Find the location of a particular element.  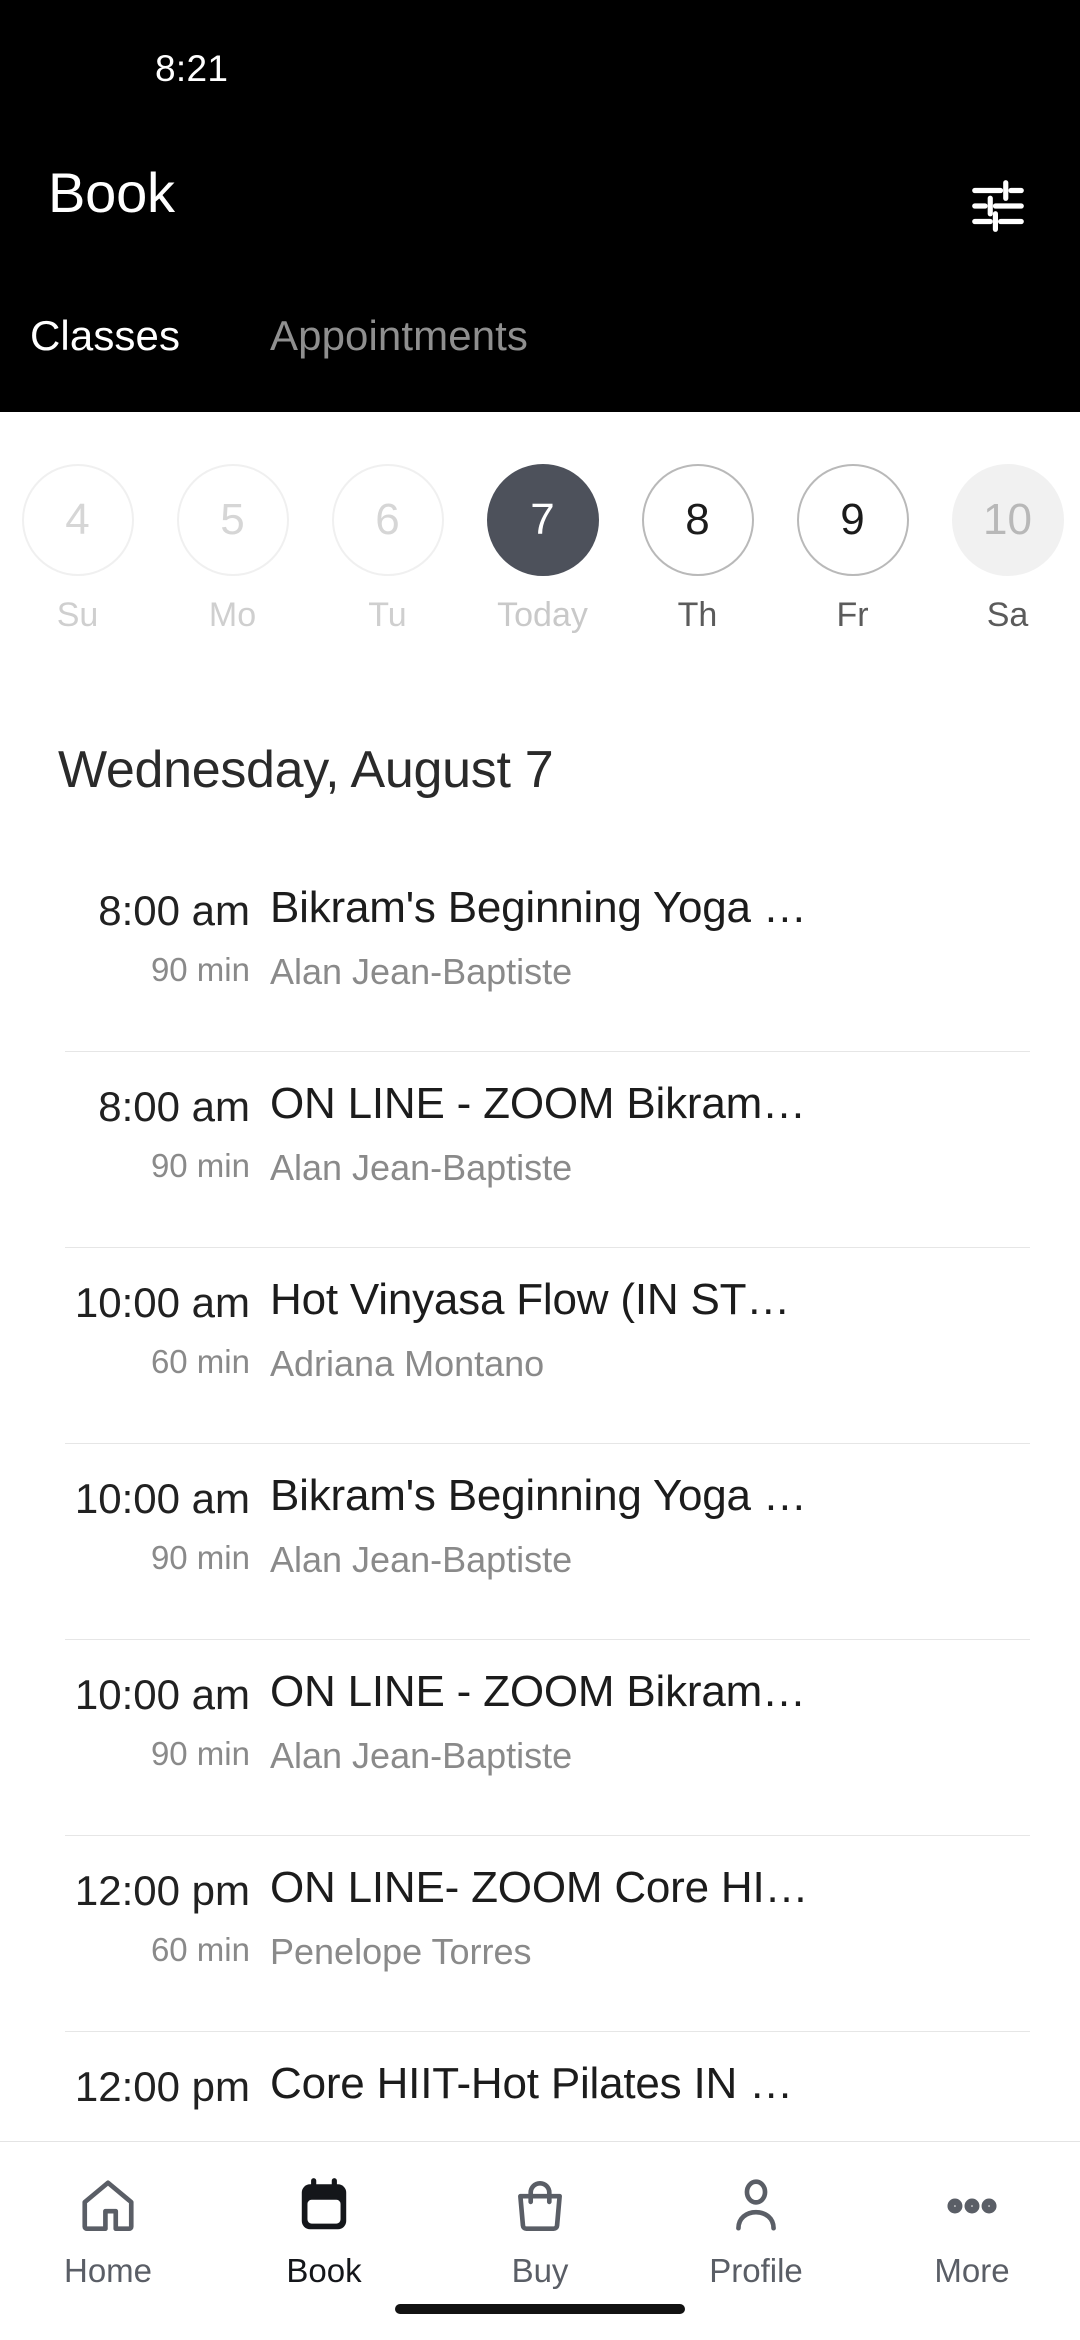

class-time-column: 12:00 pm is located at coordinates (135, 2071).